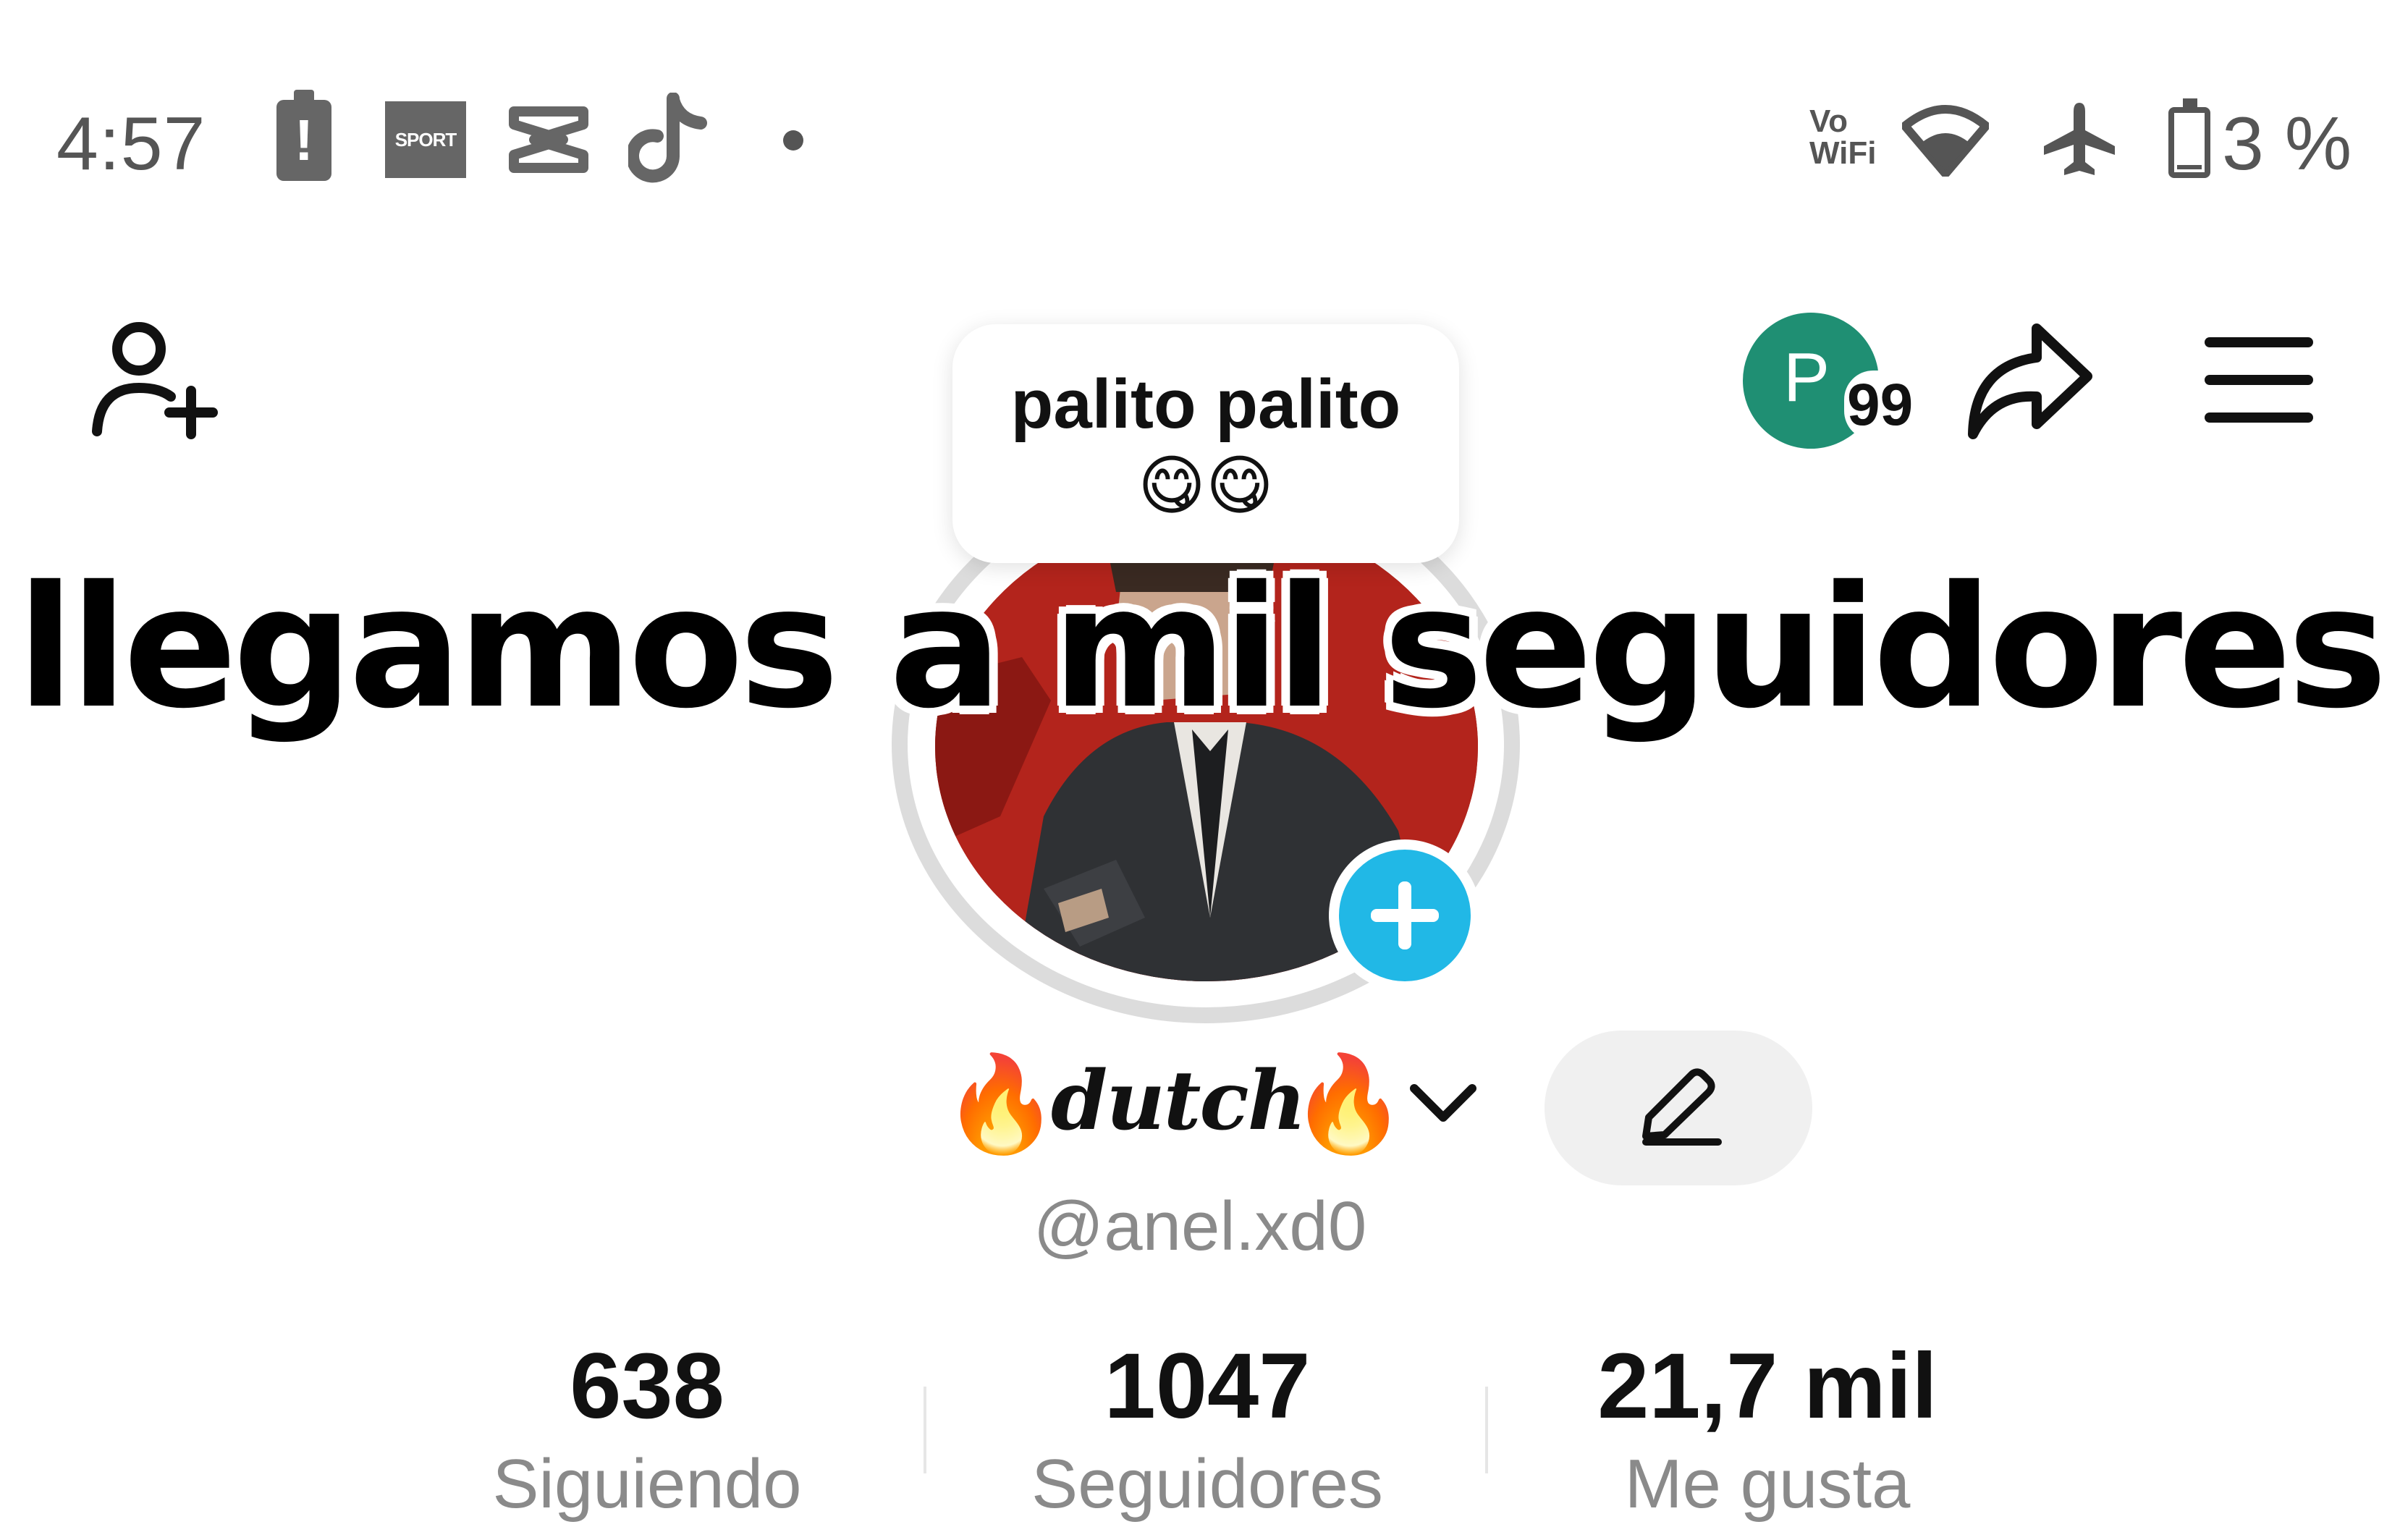 The width and height of the screenshot is (2400, 1540). What do you see at coordinates (1202, 647) in the screenshot?
I see `overlay-caption: llegamos a mil seguidores` at bounding box center [1202, 647].